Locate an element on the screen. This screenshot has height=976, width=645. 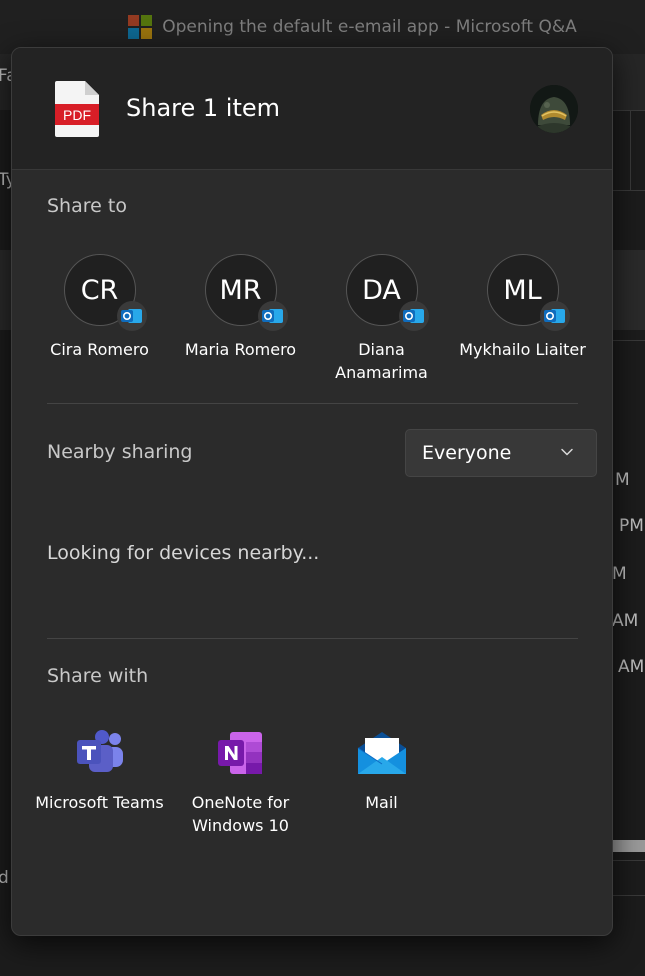
app-name: OneNote for Windows 10 is located at coordinates (240, 814).